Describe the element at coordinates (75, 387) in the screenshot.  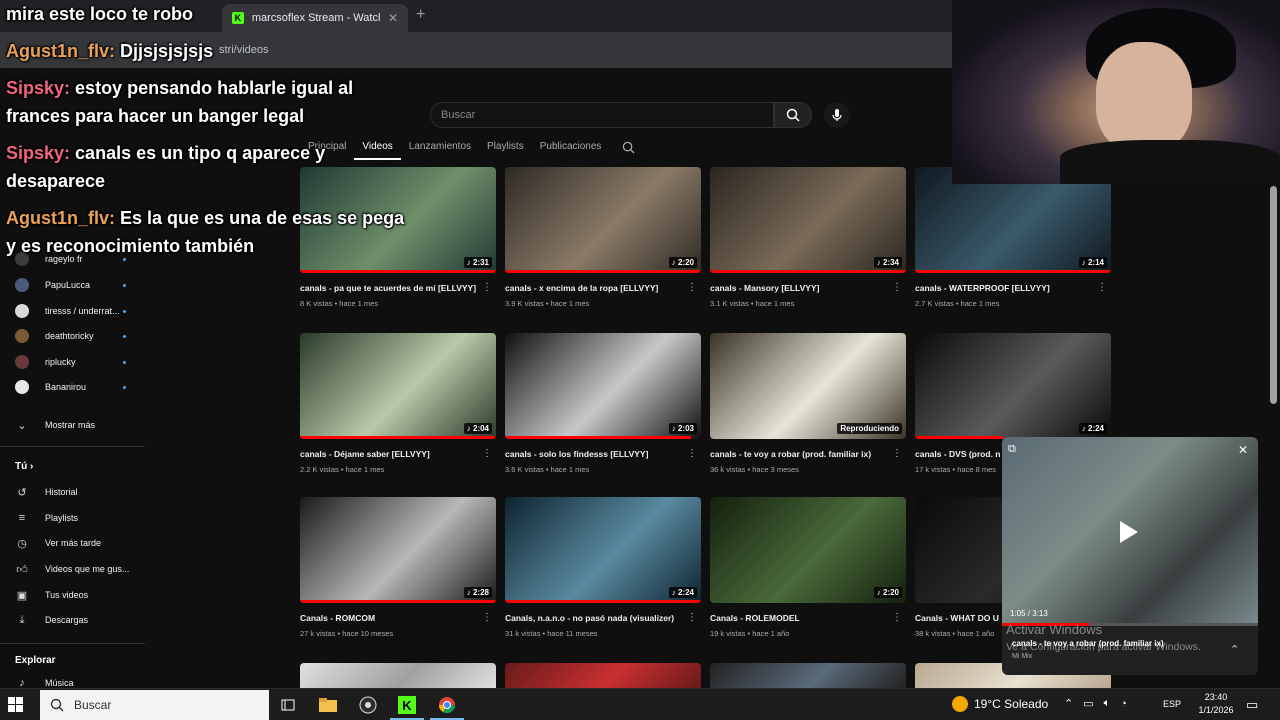
I see `sidebar-item-bananirou: Bananirou` at that location.